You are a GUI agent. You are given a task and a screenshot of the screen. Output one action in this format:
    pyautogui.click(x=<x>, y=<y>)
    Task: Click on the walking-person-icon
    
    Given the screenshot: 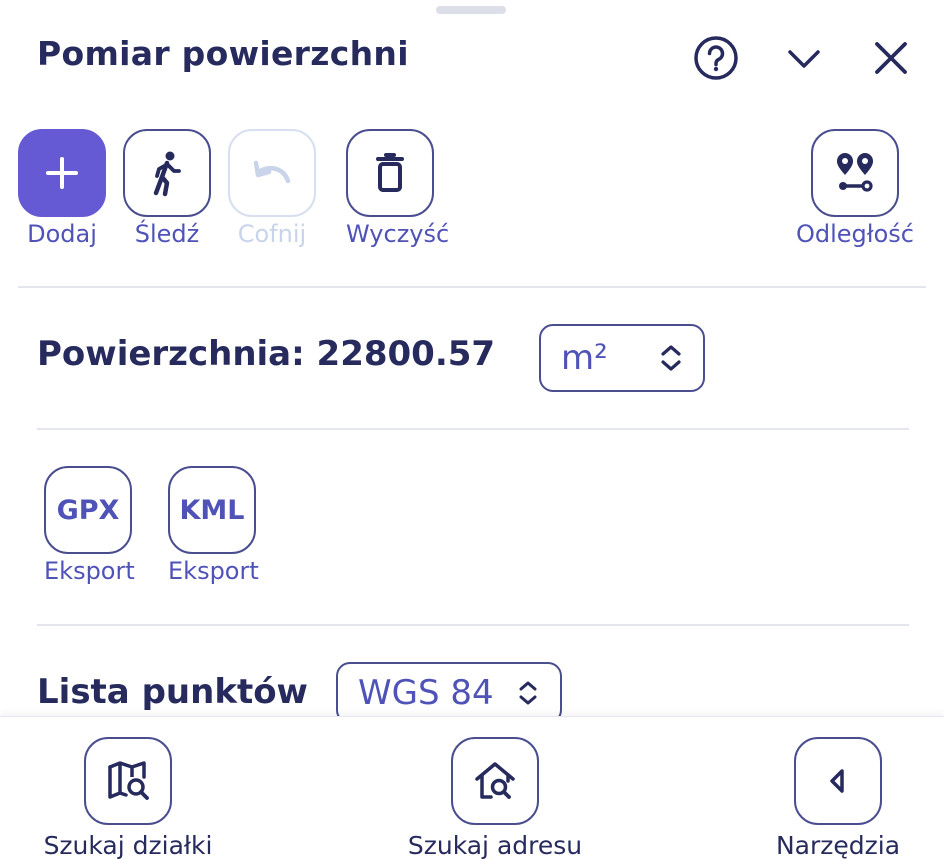 What is the action you would take?
    pyautogui.click(x=167, y=174)
    